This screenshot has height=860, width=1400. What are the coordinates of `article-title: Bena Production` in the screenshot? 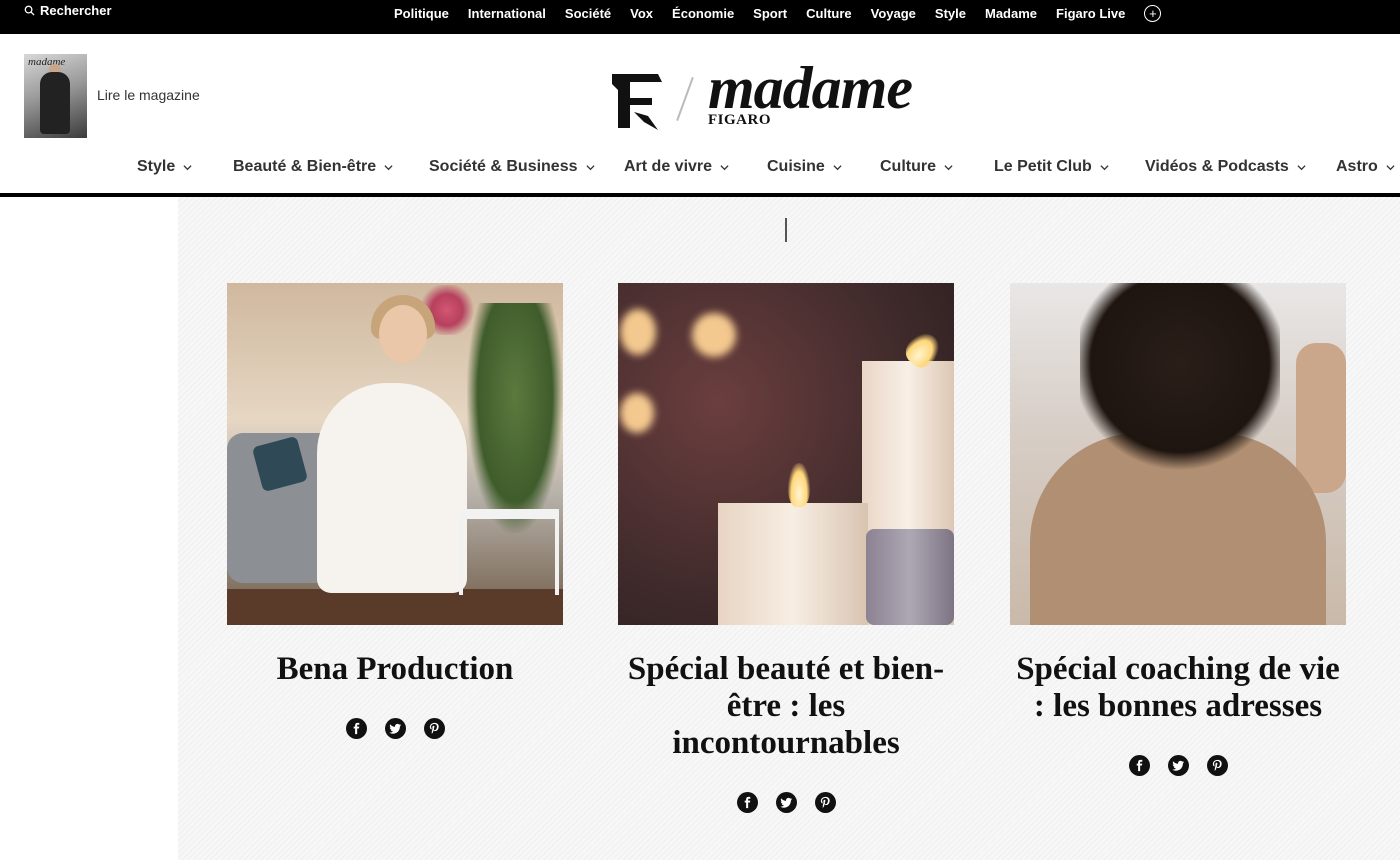 It's located at (395, 669).